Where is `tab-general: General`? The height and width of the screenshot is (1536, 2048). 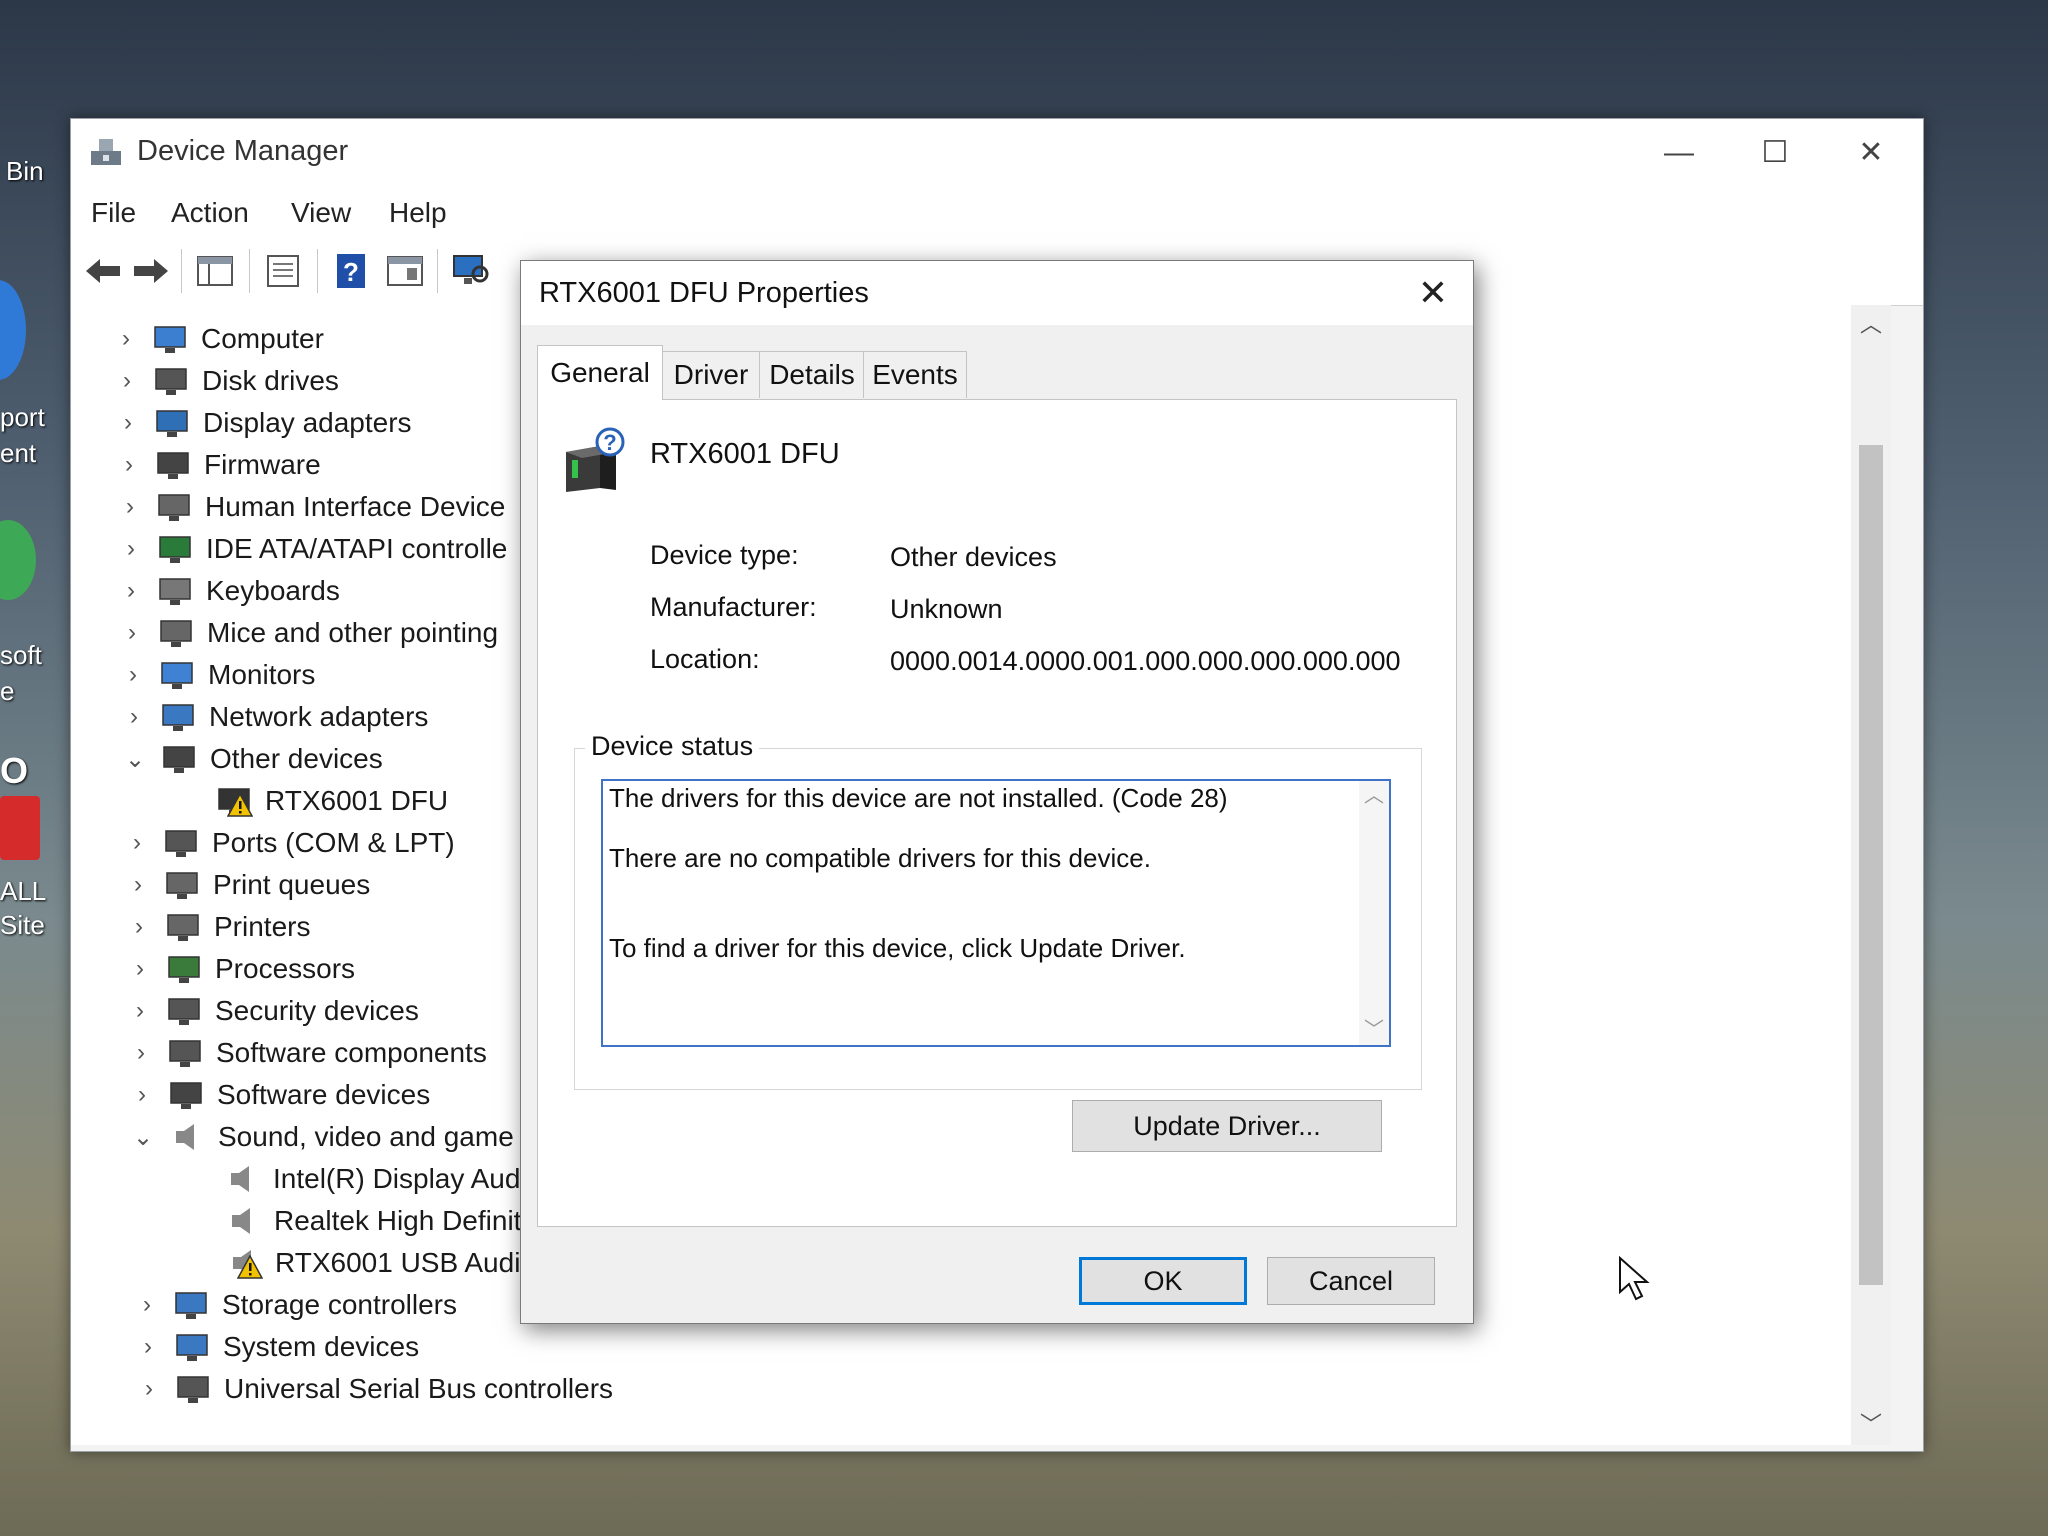 tab-general: General is located at coordinates (600, 372).